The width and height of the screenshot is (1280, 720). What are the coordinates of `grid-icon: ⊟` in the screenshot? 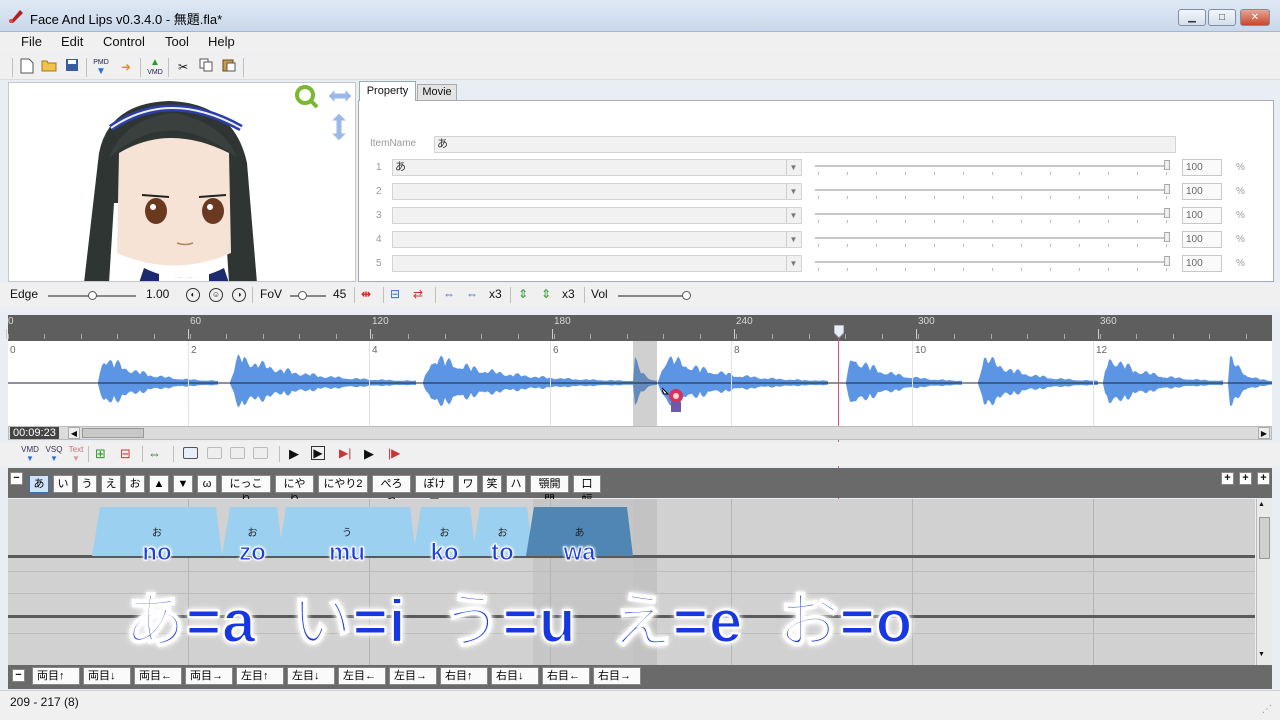 It's located at (395, 294).